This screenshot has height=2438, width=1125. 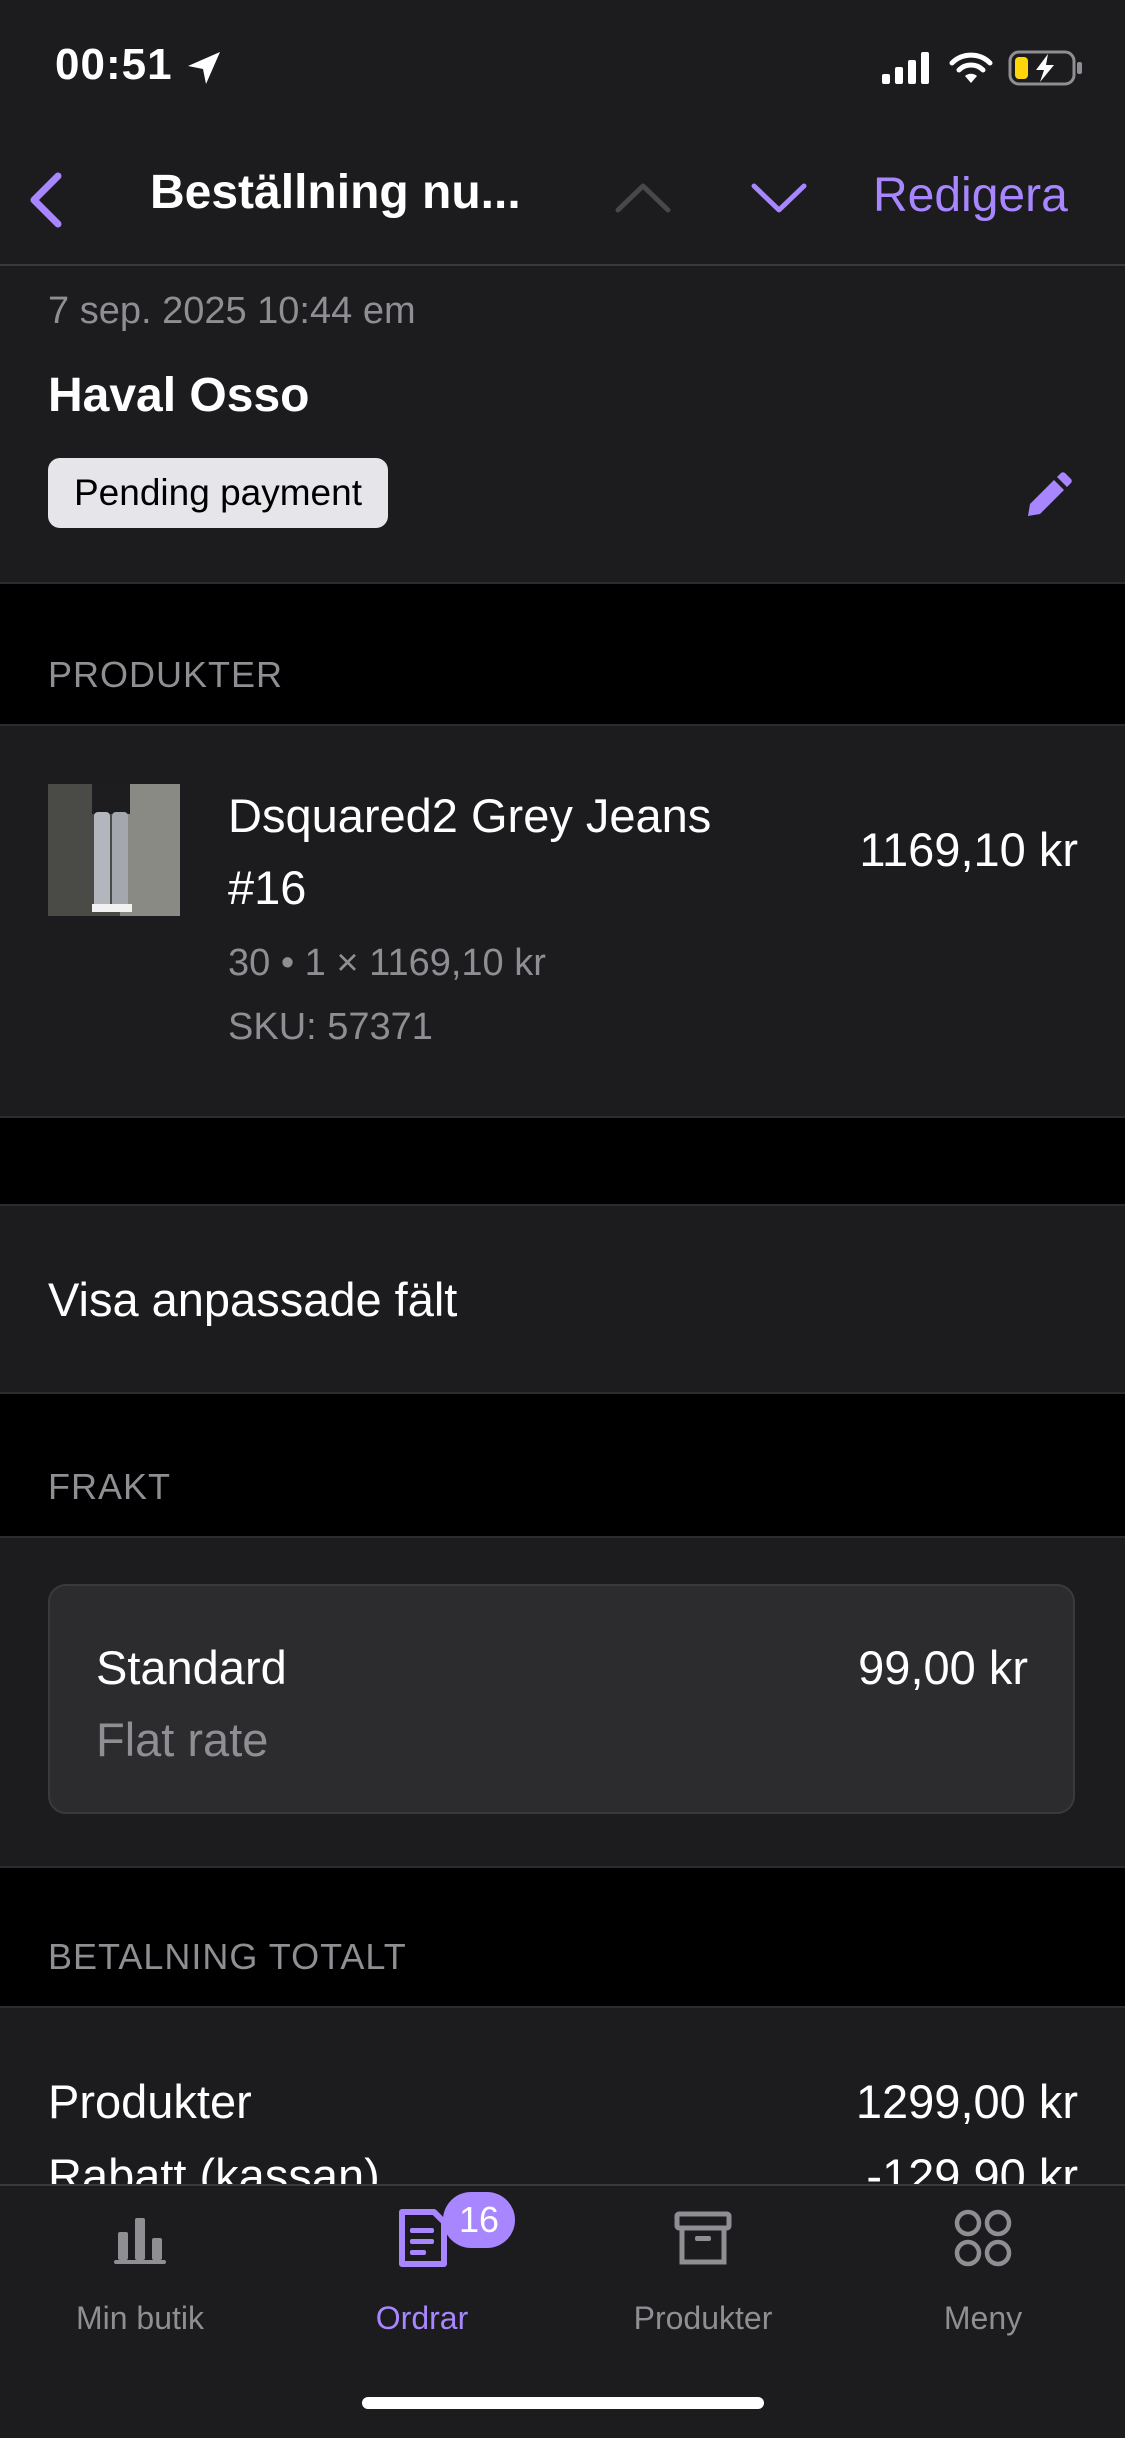 I want to click on products-section-label: PRODUKTER, so click(x=166, y=674).